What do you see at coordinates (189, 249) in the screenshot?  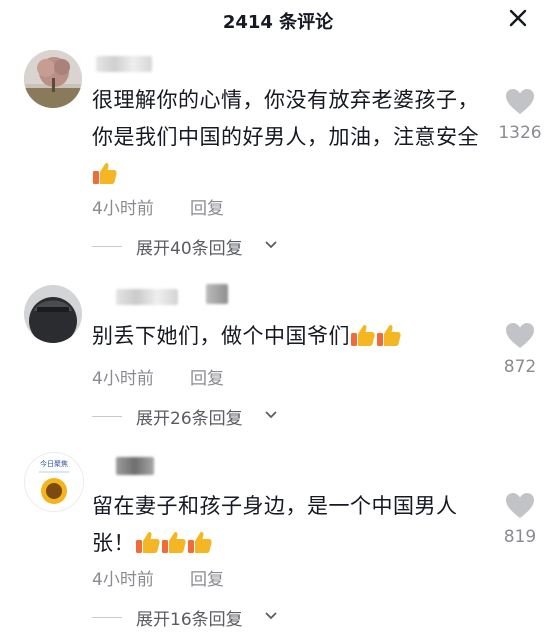 I see `expand-replies-label: 展开40条回复` at bounding box center [189, 249].